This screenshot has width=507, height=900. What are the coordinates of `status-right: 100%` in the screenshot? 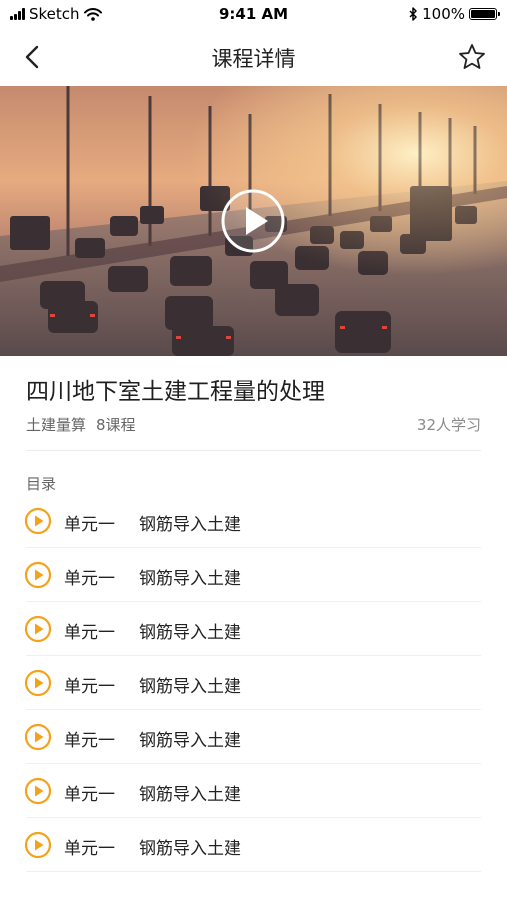 It's located at (454, 14).